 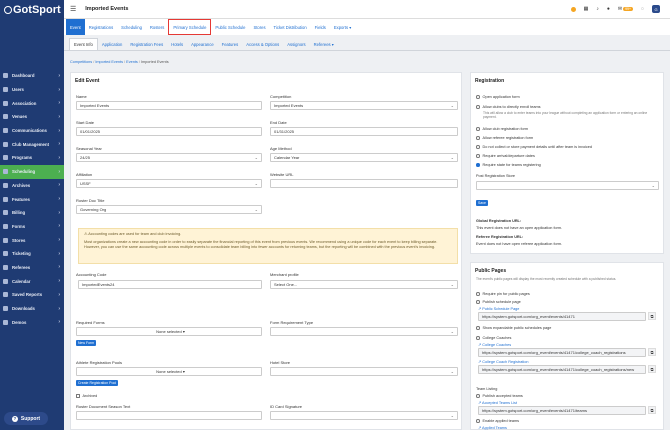 I want to click on gotsport-logo: GotSport, so click(x=32, y=9).